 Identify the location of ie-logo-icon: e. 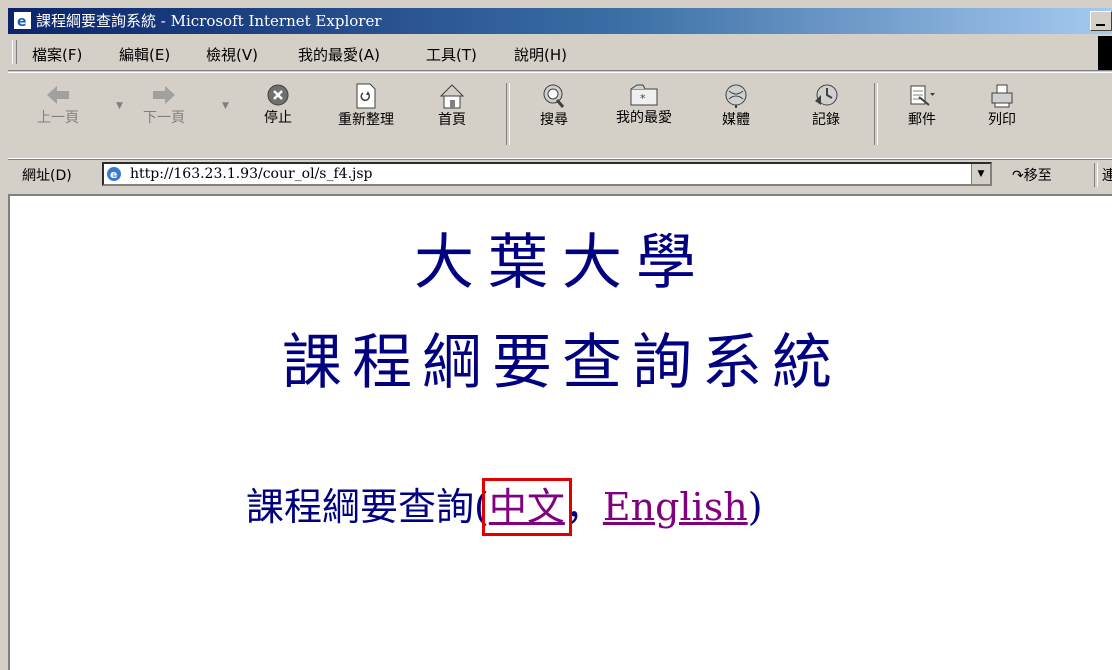
(22, 20).